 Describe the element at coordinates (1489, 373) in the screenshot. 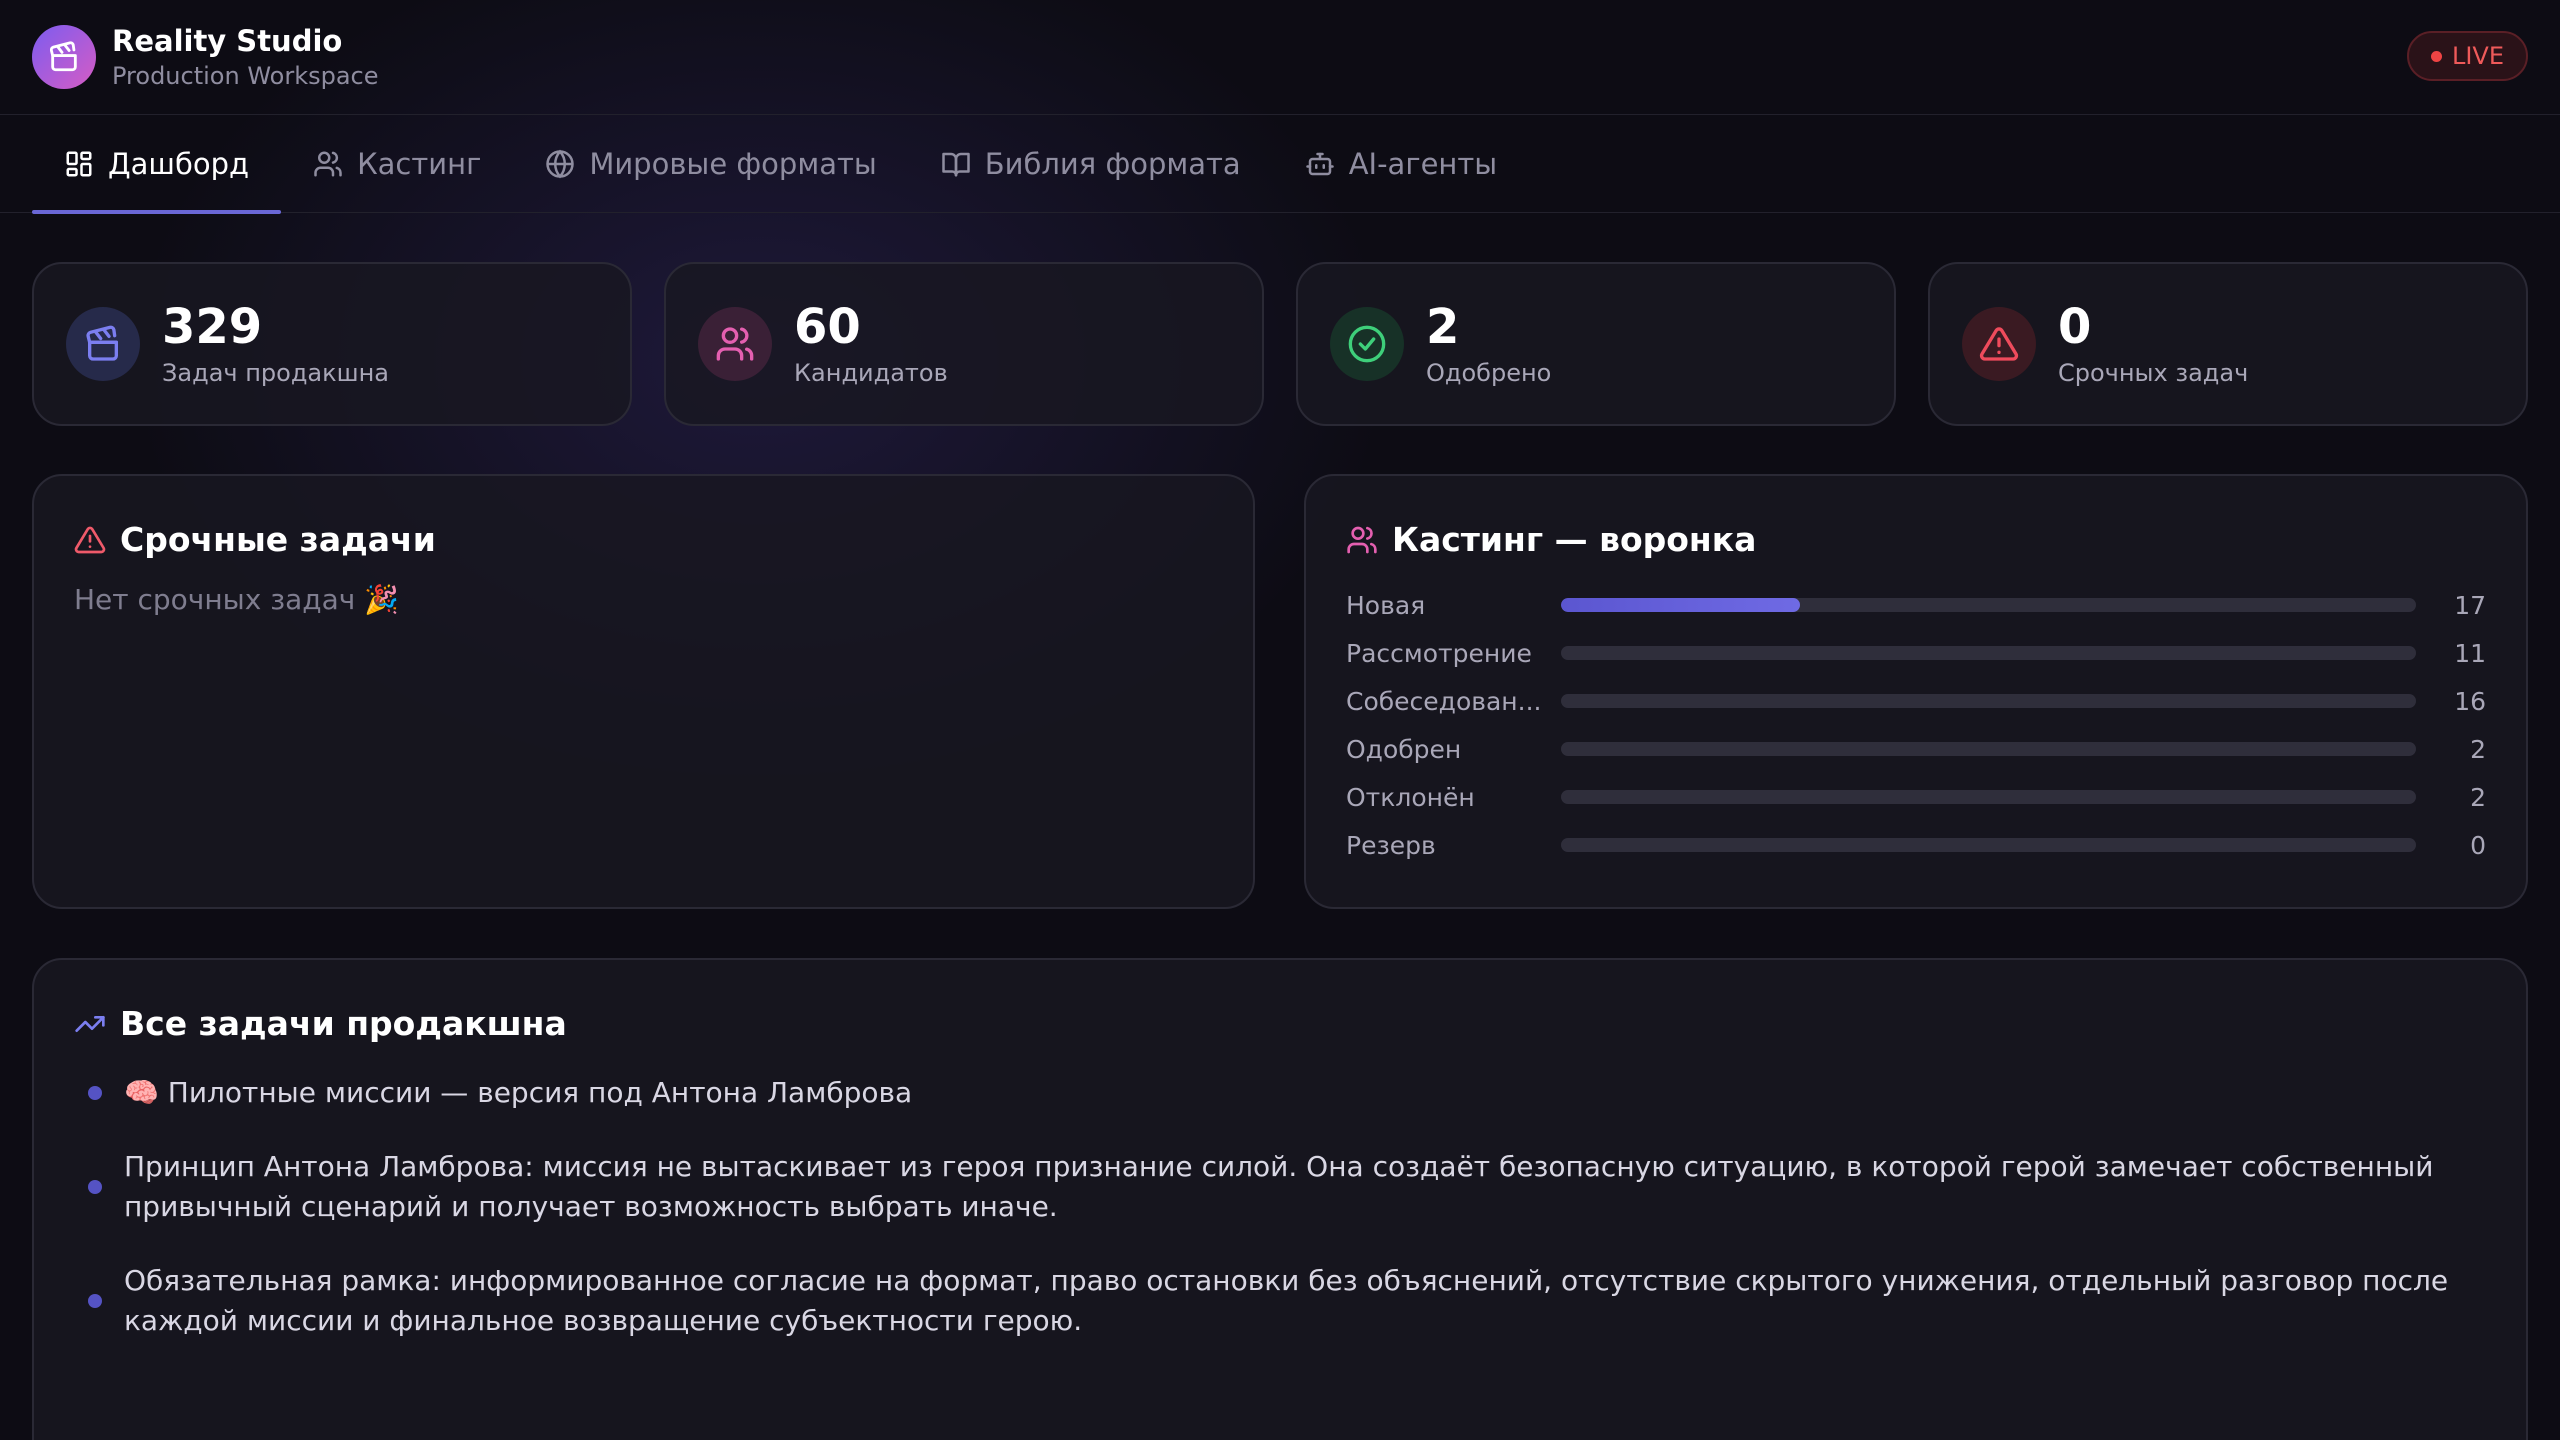

I see `stat-label: Одобрено` at that location.